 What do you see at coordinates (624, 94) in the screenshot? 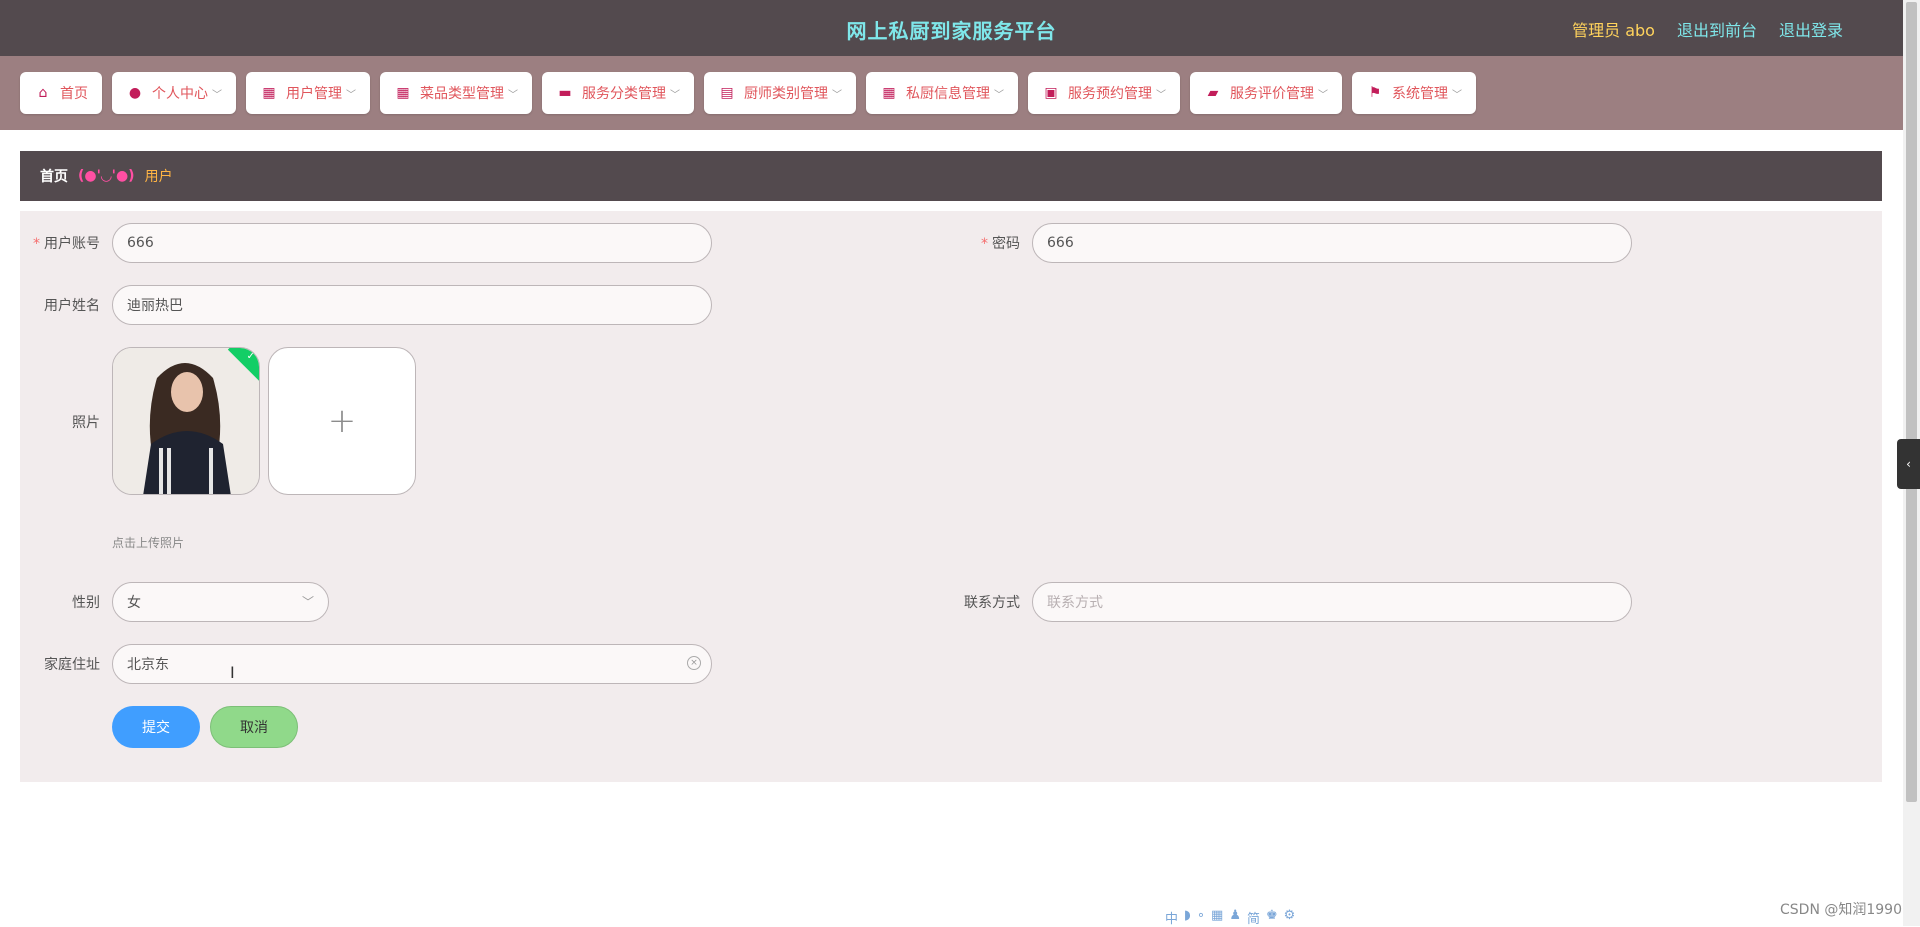
I see `nav-item-label: 服务分类管理` at bounding box center [624, 94].